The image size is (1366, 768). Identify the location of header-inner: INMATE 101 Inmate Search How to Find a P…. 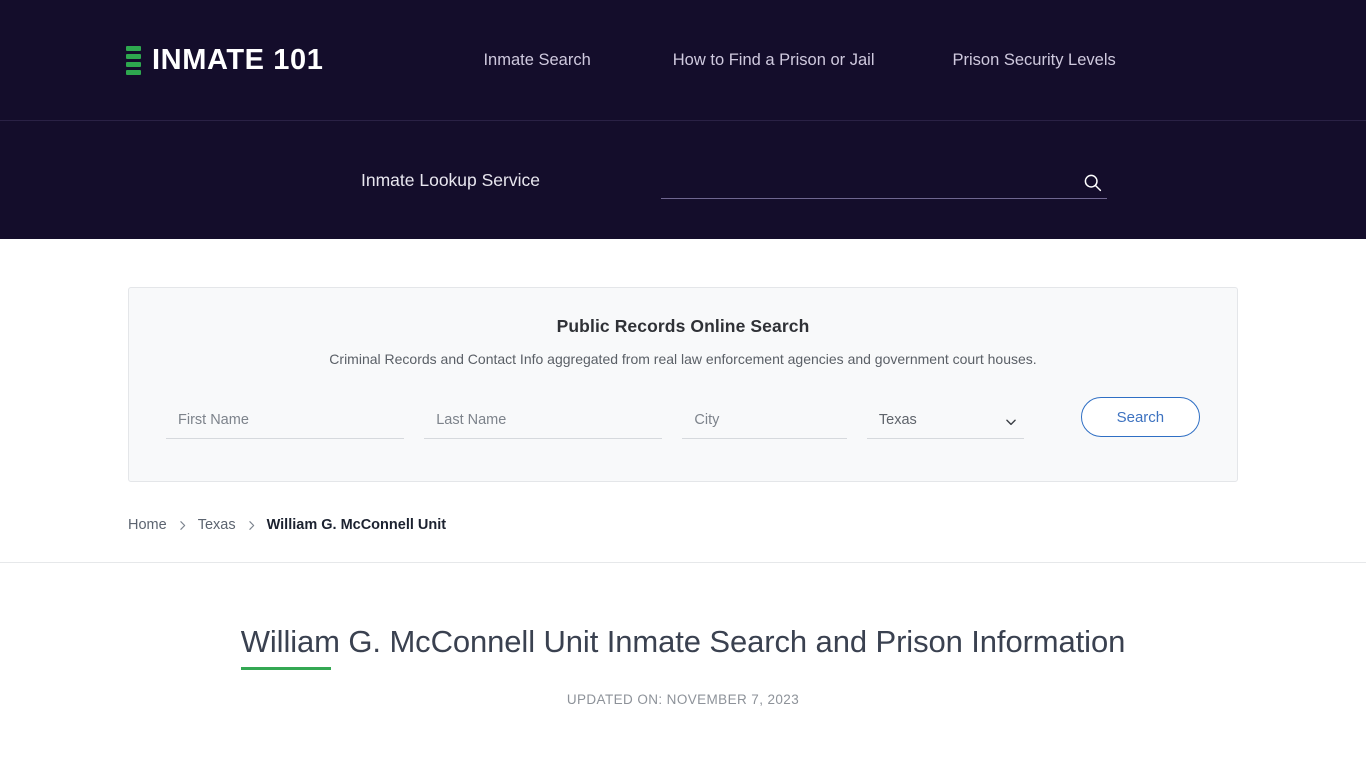
(683, 60).